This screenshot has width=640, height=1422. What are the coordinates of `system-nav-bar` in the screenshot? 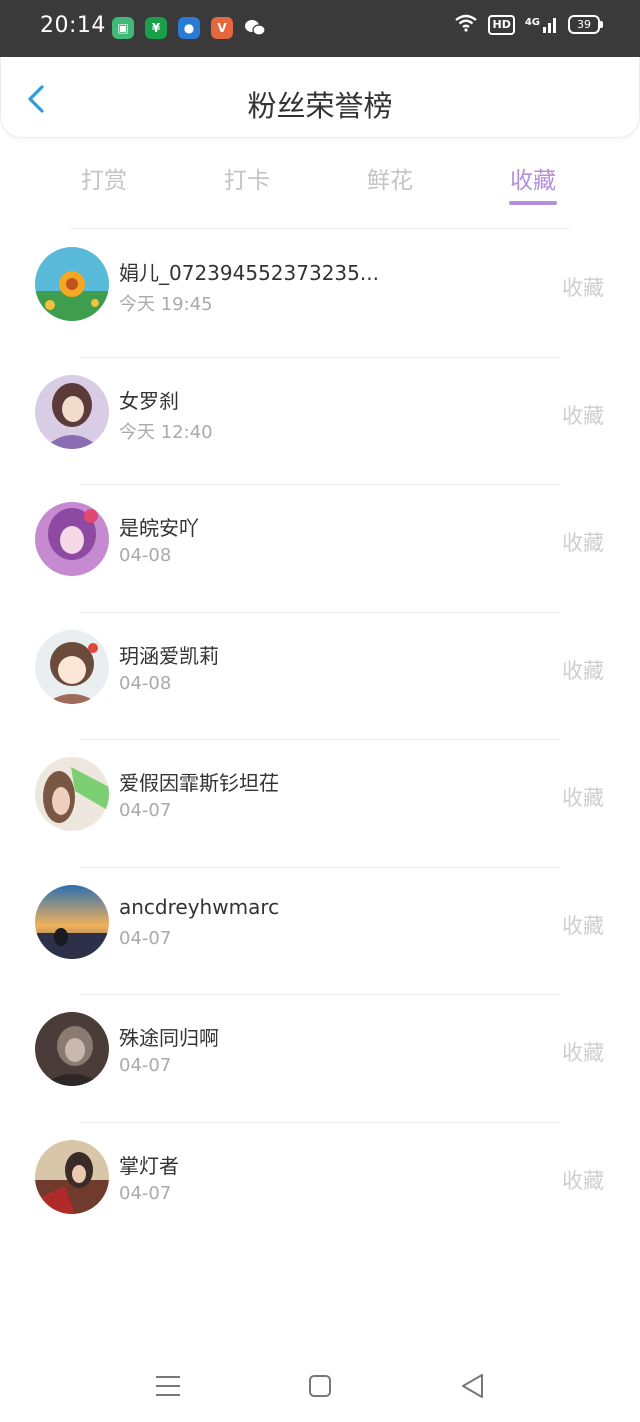 It's located at (320, 1386).